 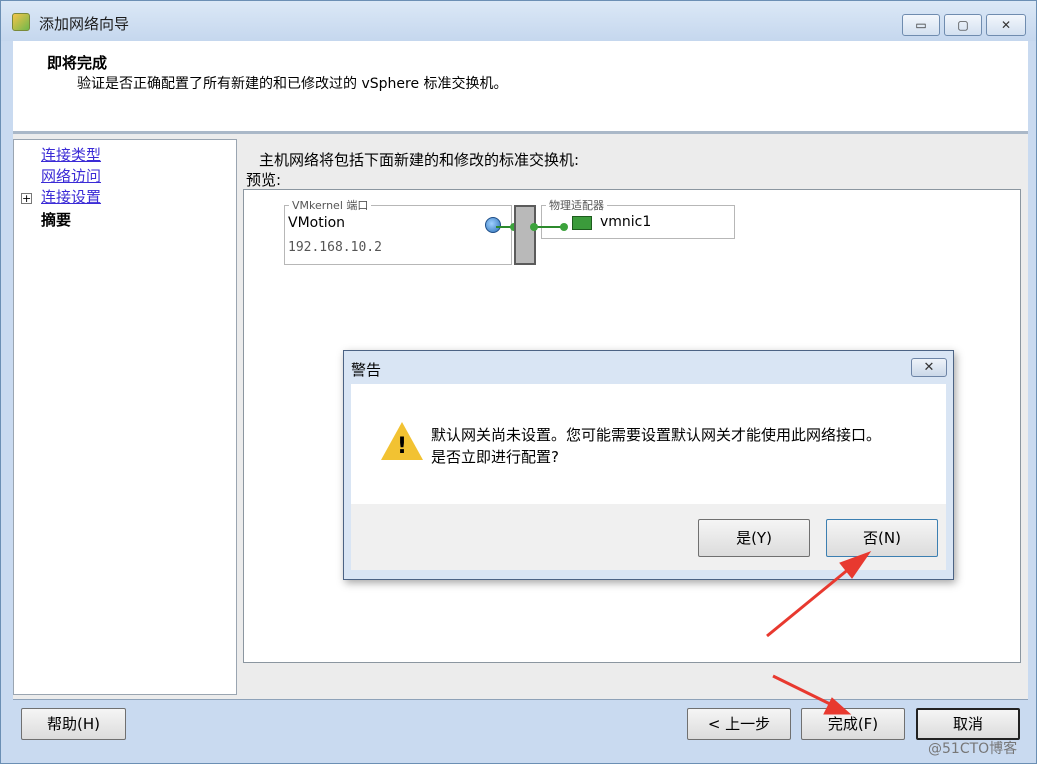 What do you see at coordinates (837, 706) in the screenshot?
I see `arrow-head-finish` at bounding box center [837, 706].